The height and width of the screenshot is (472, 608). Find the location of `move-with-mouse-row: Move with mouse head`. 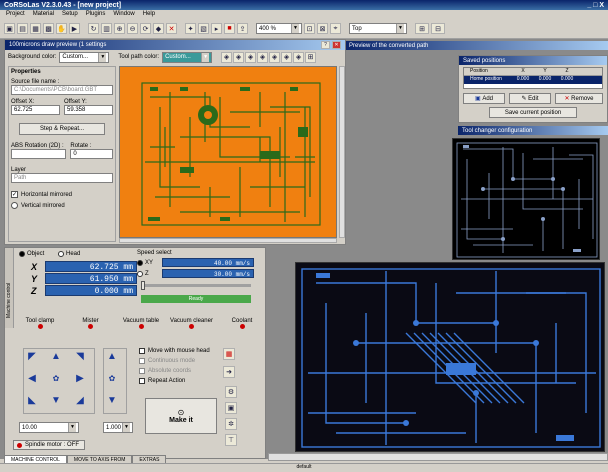

move-with-mouse-row: Move with mouse head is located at coordinates (179, 351).